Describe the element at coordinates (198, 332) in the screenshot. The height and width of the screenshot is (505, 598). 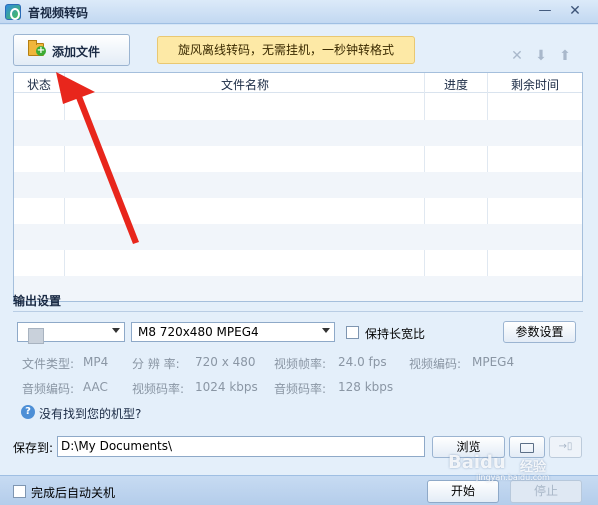
I see `format-value: M8 720x480 MPEG4` at that location.